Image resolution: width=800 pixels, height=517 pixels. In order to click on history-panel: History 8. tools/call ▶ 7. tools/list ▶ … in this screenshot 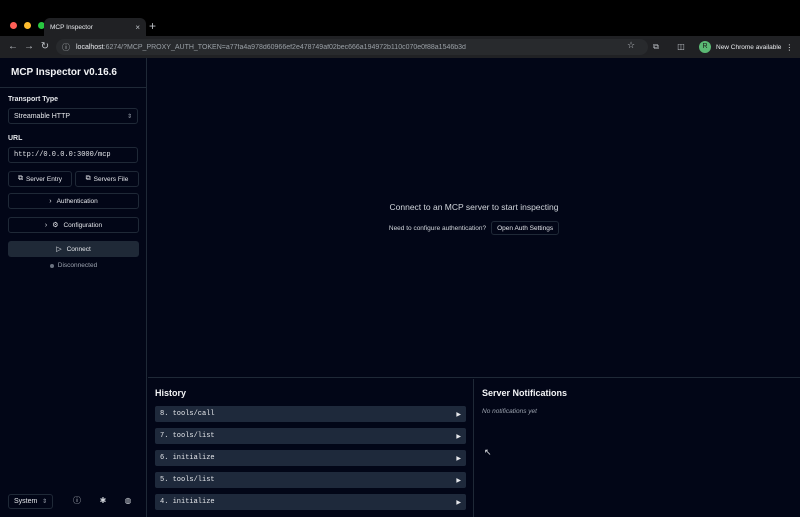, I will do `click(311, 448)`.